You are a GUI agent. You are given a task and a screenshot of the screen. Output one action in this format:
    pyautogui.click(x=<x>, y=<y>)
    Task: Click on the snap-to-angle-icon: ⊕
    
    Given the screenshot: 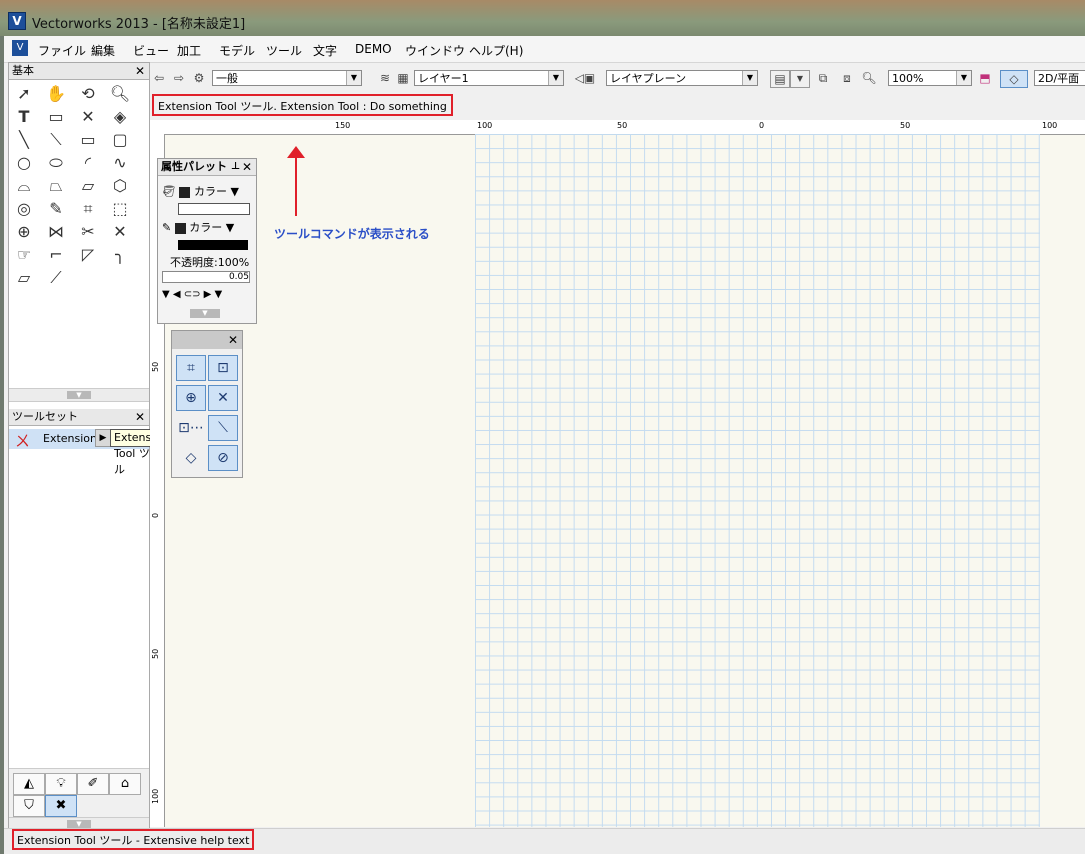 What is the action you would take?
    pyautogui.click(x=191, y=398)
    